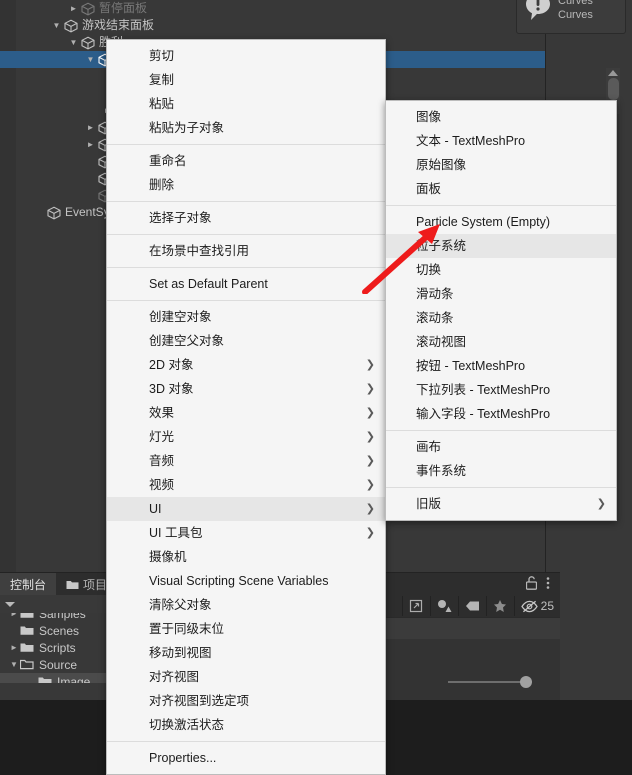 The image size is (632, 775). Describe the element at coordinates (471, 141) in the screenshot. I see `menu-item-label: 文本 - TextMeshPro` at that location.